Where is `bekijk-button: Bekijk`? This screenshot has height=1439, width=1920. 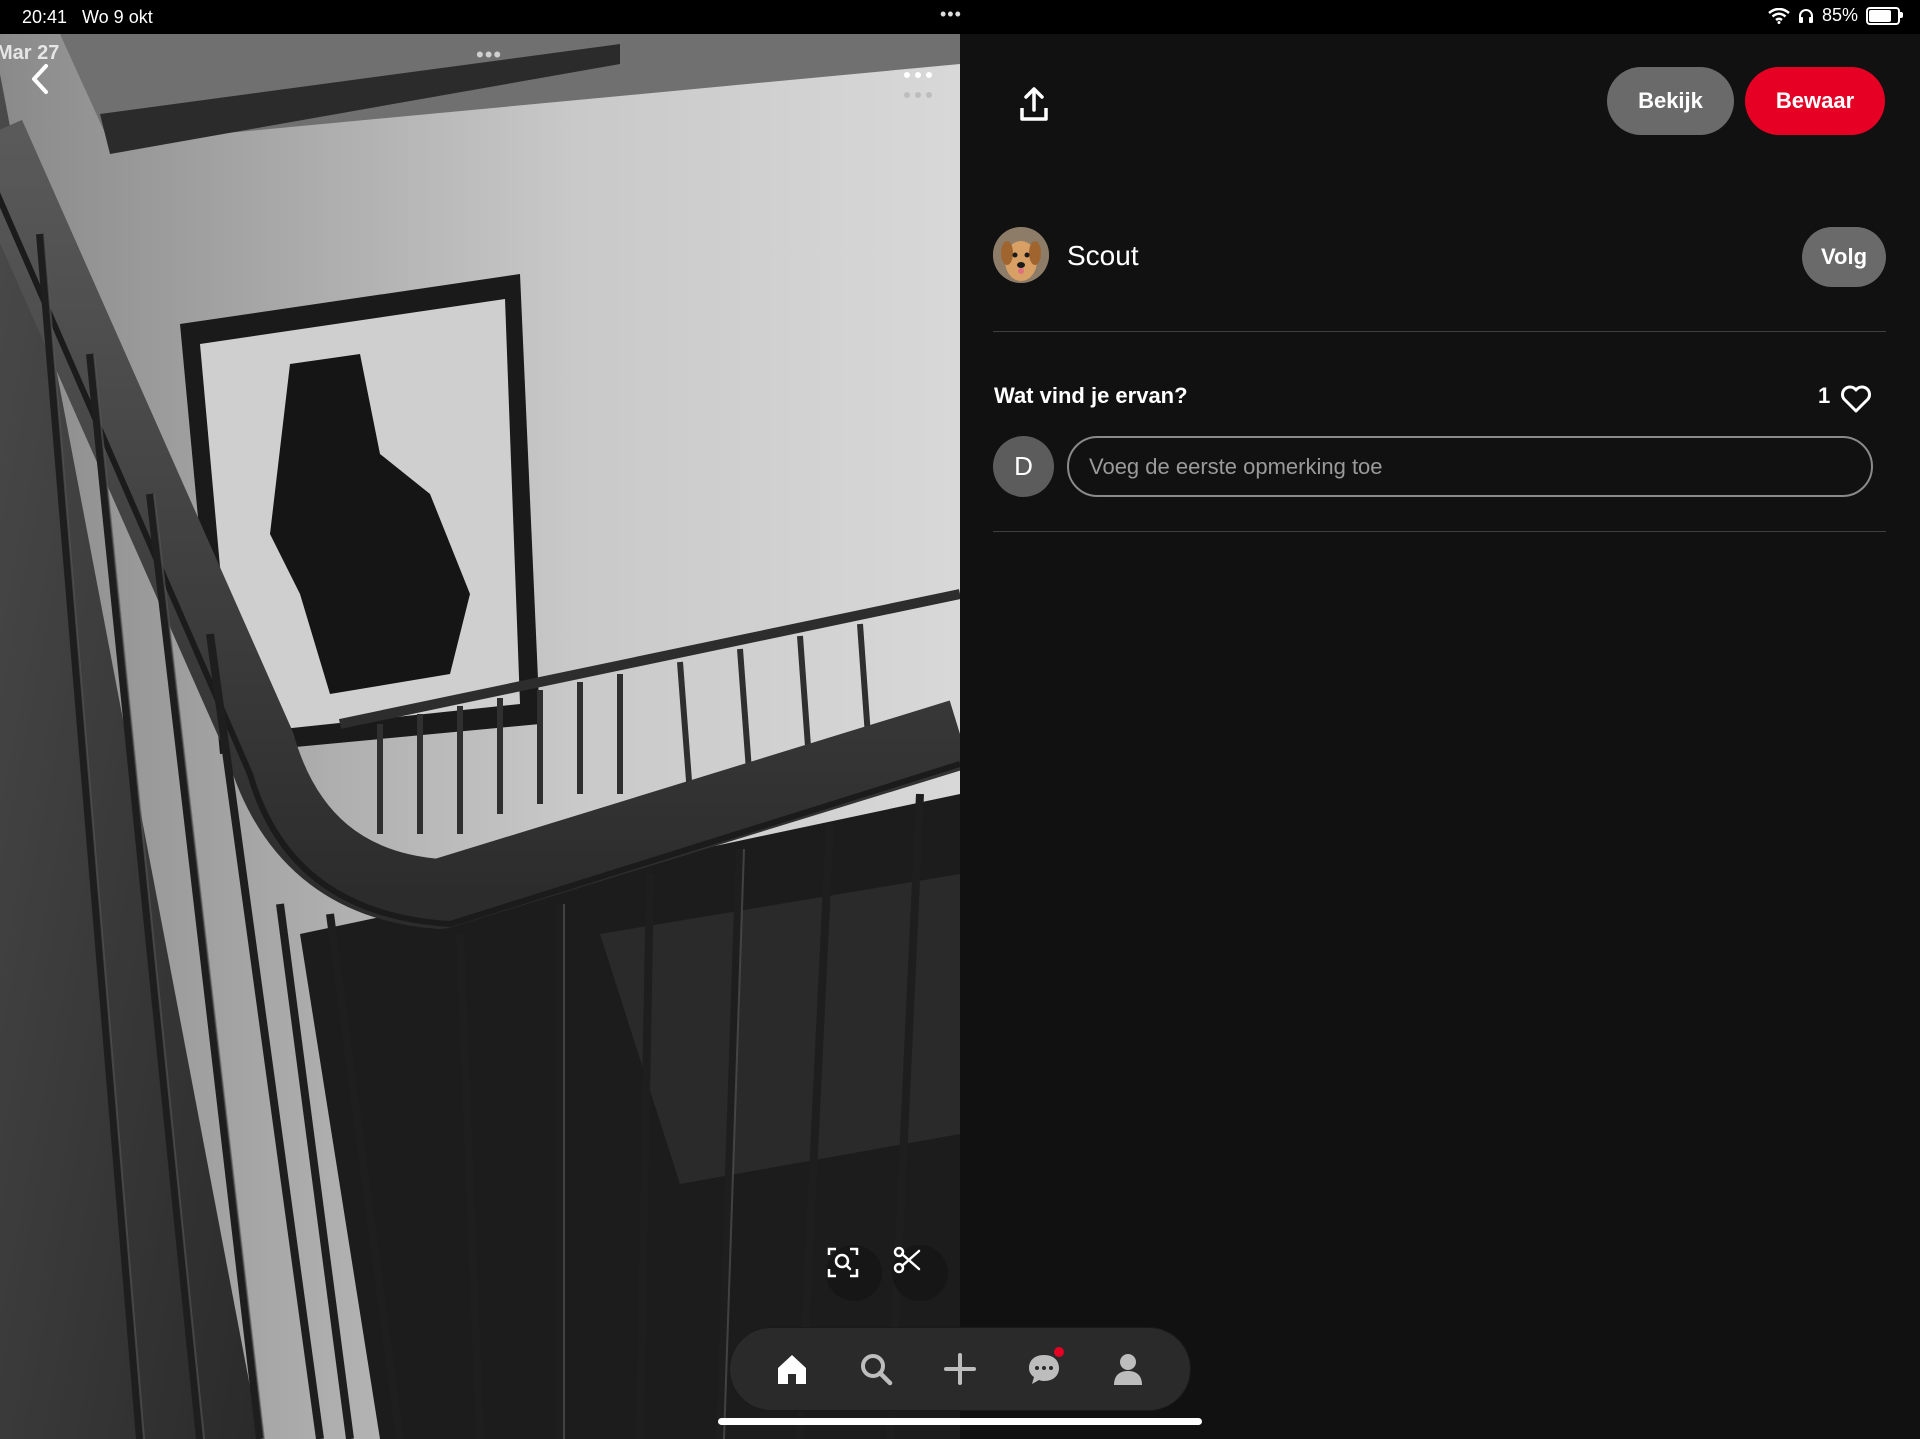
bekijk-button: Bekijk is located at coordinates (1670, 101).